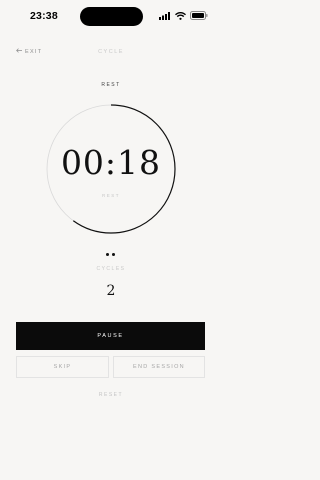  I want to click on signal-icon, so click(165, 15).